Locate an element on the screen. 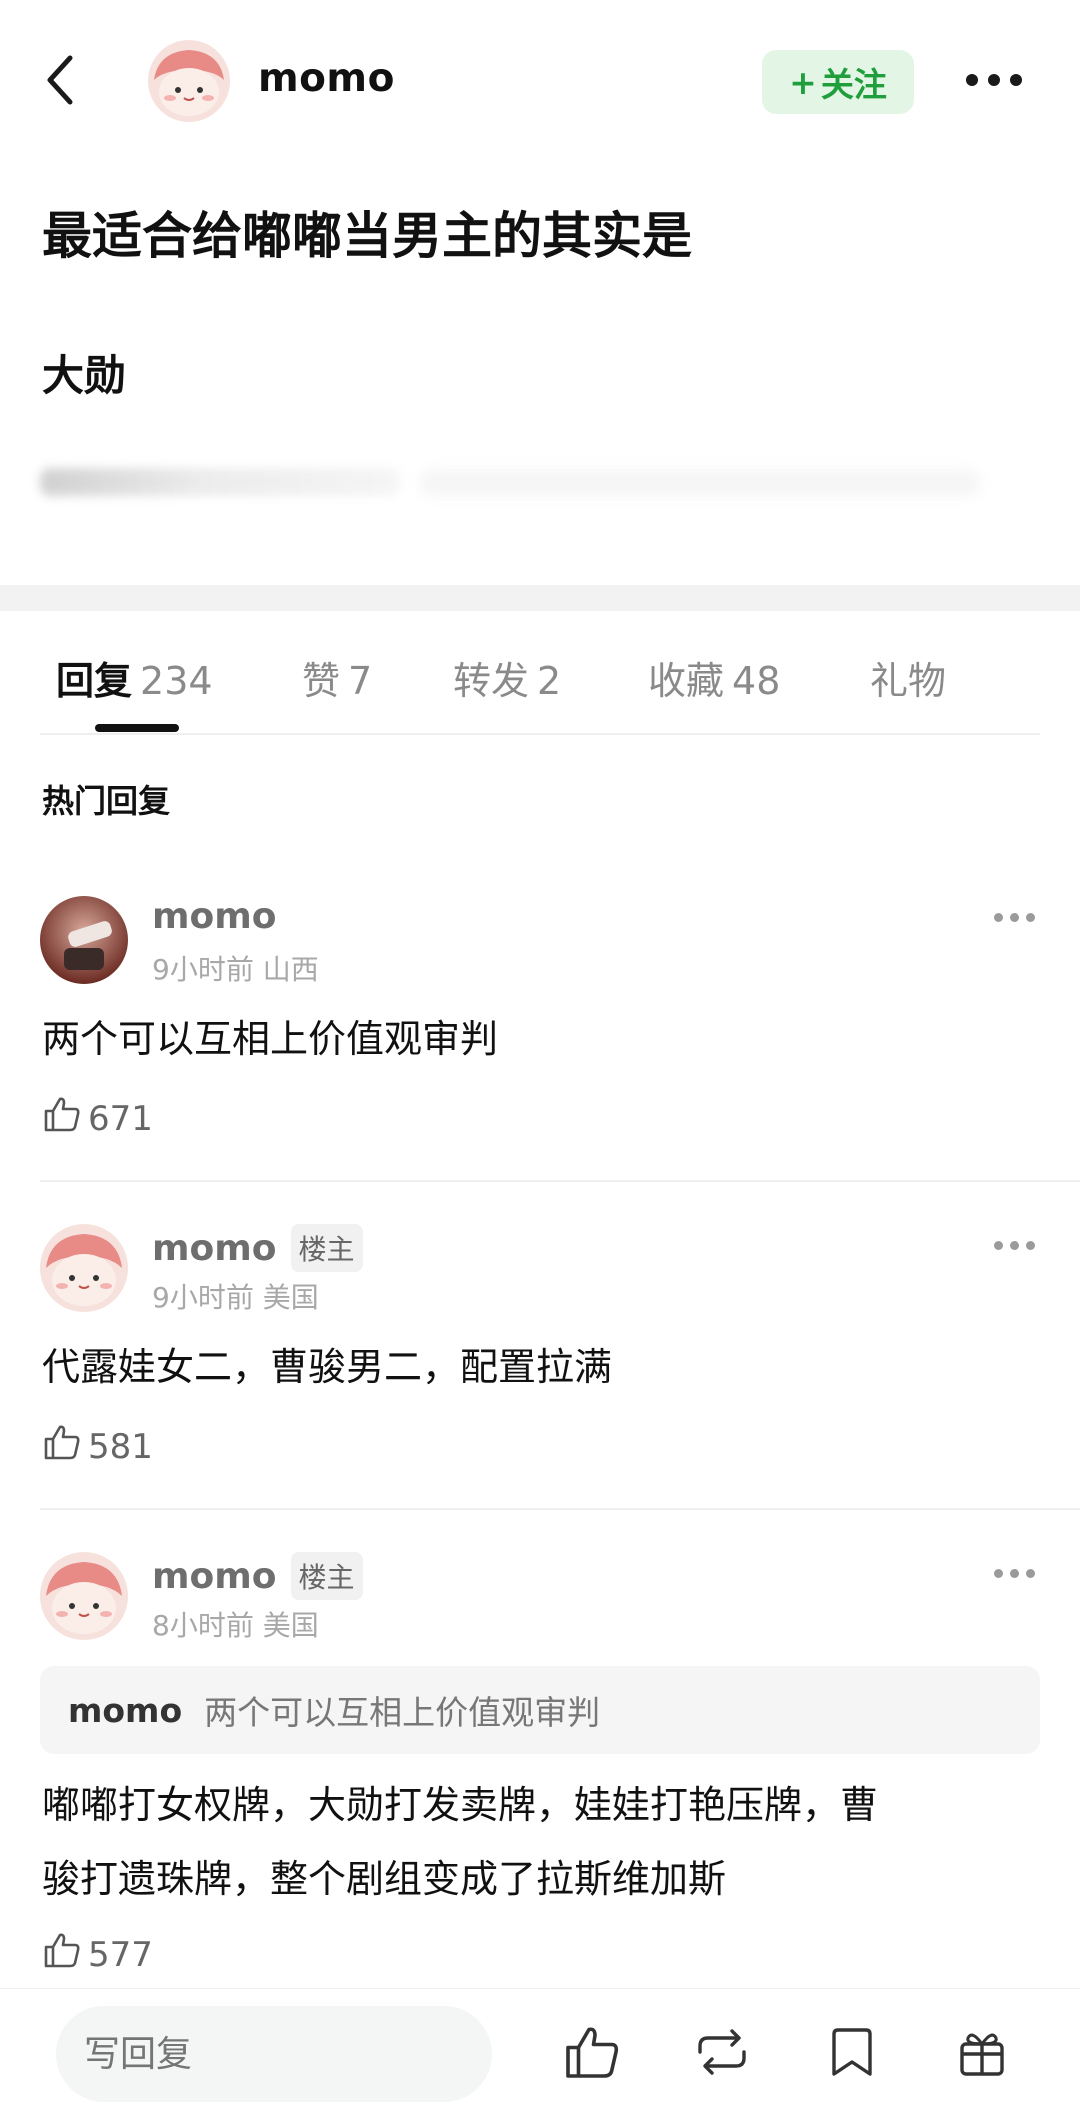 Image resolution: width=1080 pixels, height=2112 pixels. header-username: momo is located at coordinates (326, 78).